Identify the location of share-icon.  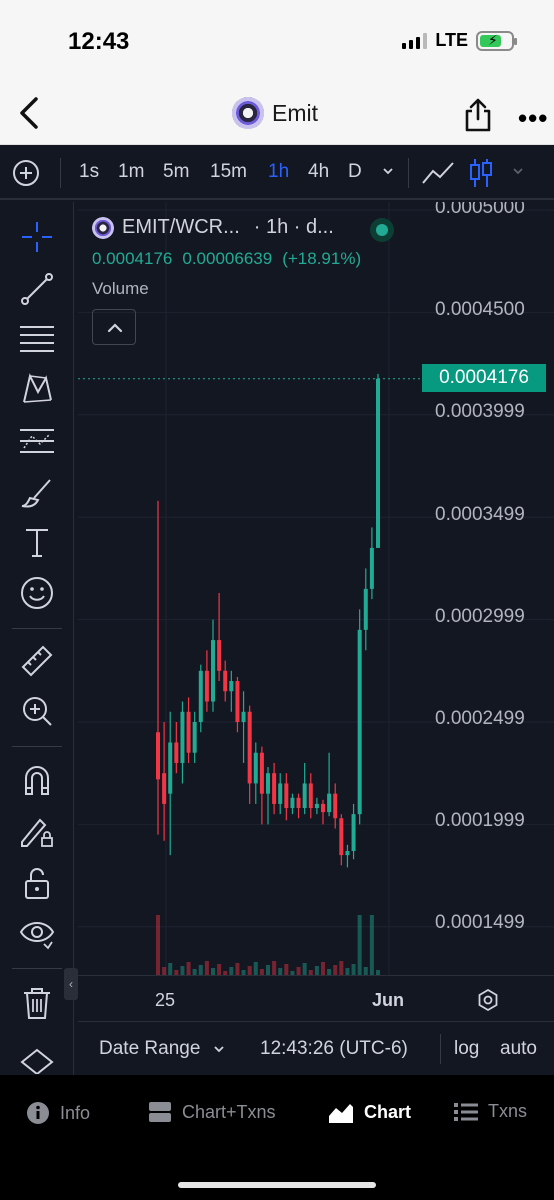
(478, 115).